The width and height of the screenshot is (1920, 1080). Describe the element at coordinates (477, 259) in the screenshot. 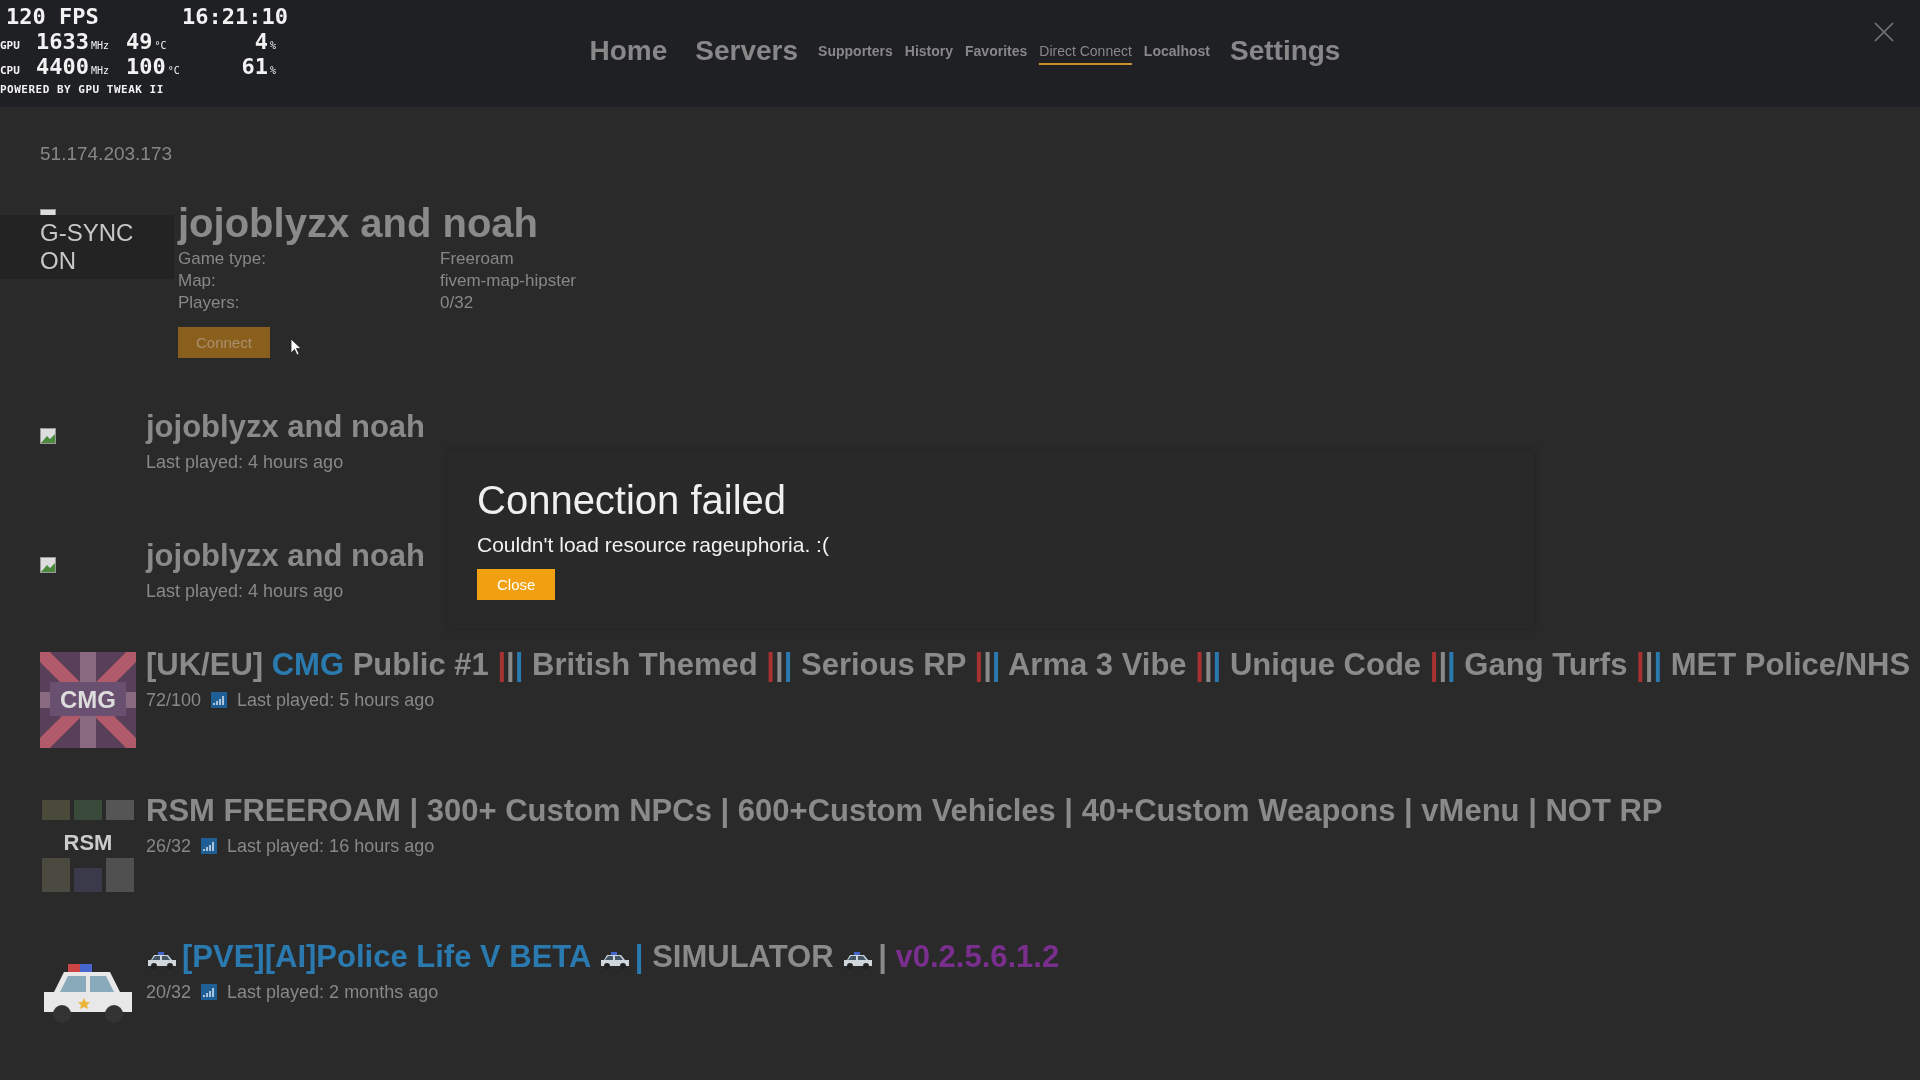

I see `field-value: Freeroam` at that location.